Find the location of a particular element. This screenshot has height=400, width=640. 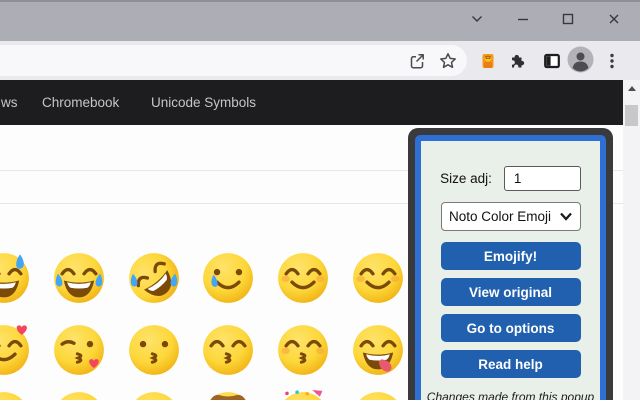

window-chevron-button is located at coordinates (477, 19).